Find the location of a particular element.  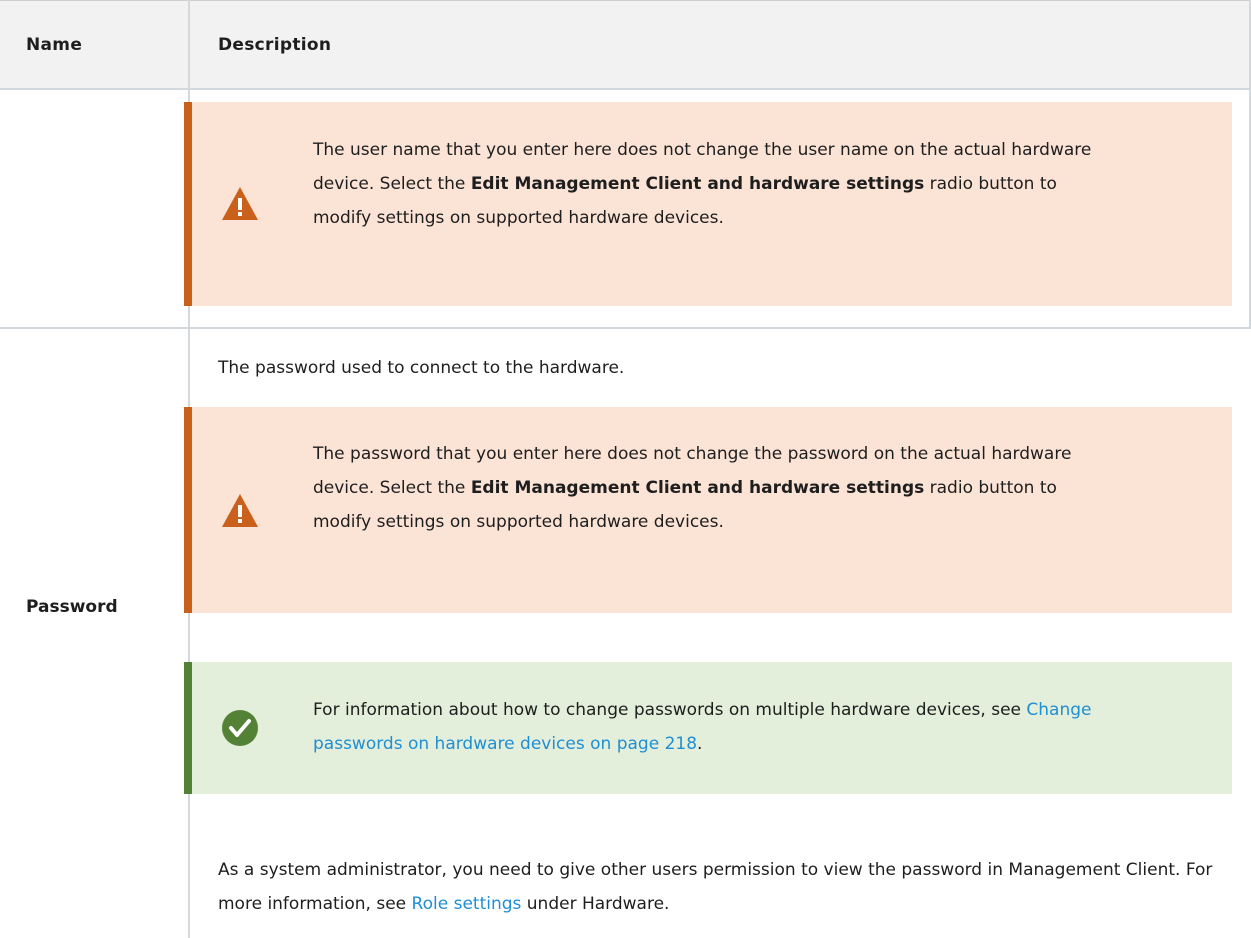

checkmark-circle-icon is located at coordinates (240, 728).